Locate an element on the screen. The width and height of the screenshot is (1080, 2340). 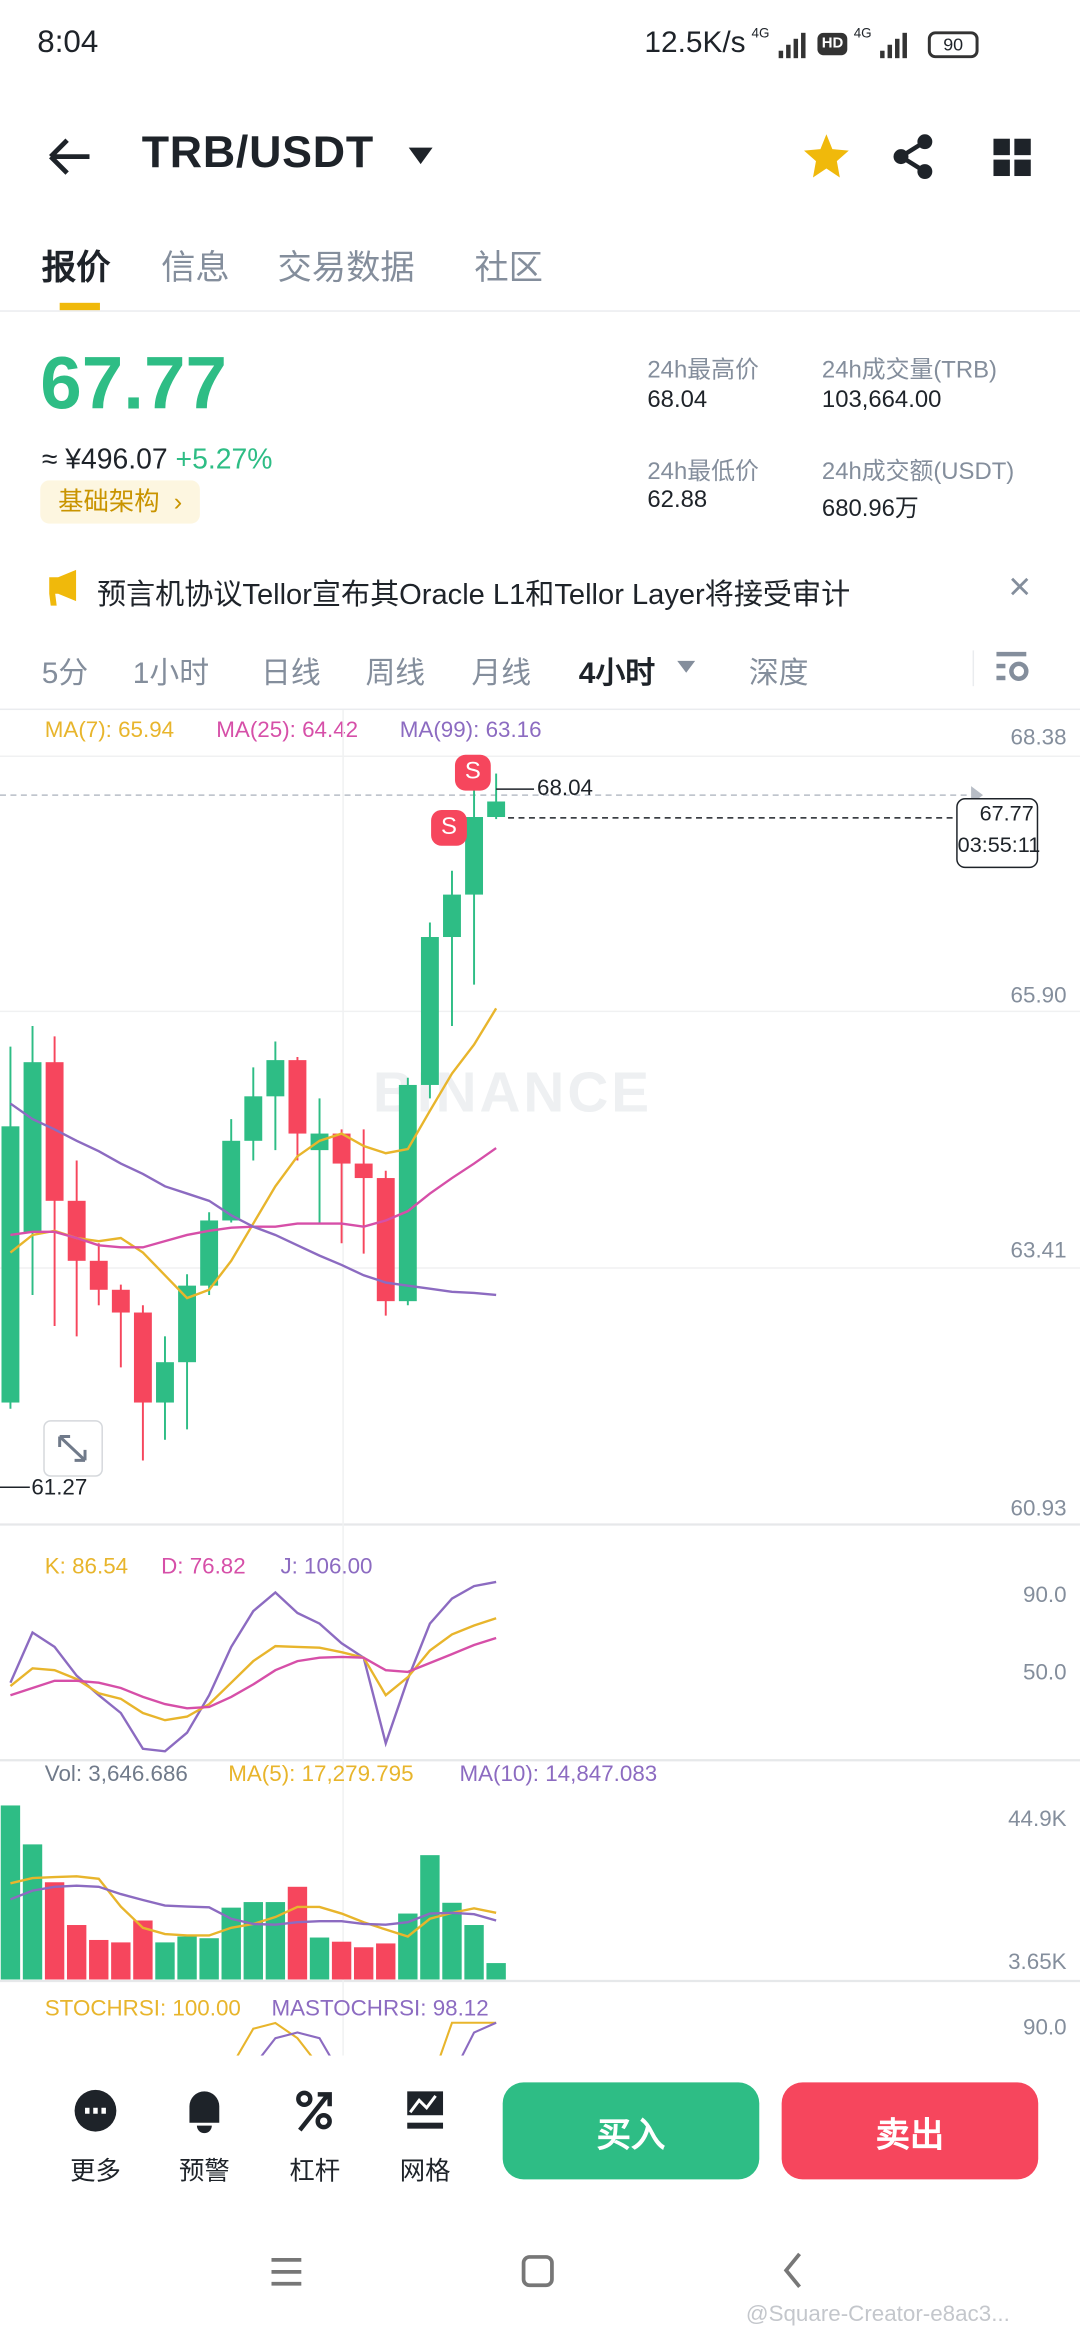
more-label: 更多 is located at coordinates (95, 2171).